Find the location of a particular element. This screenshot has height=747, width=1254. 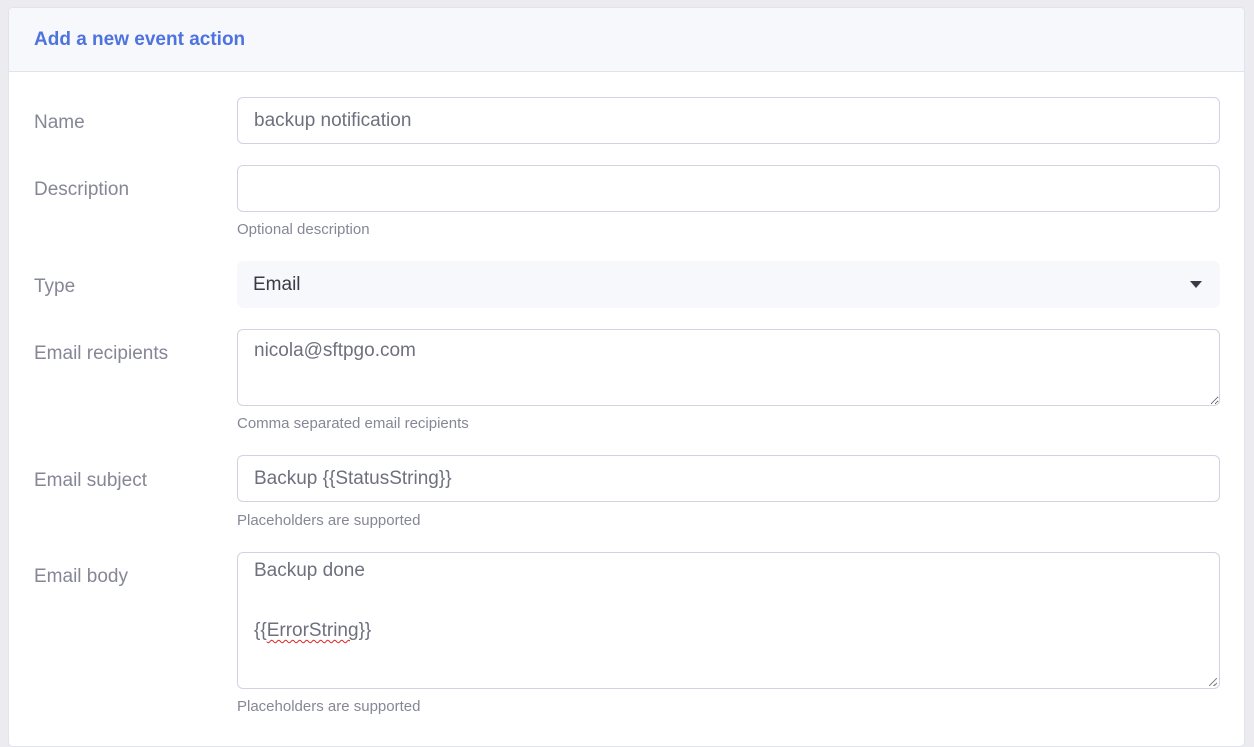

placeholder-brace: {{ is located at coordinates (260, 630).